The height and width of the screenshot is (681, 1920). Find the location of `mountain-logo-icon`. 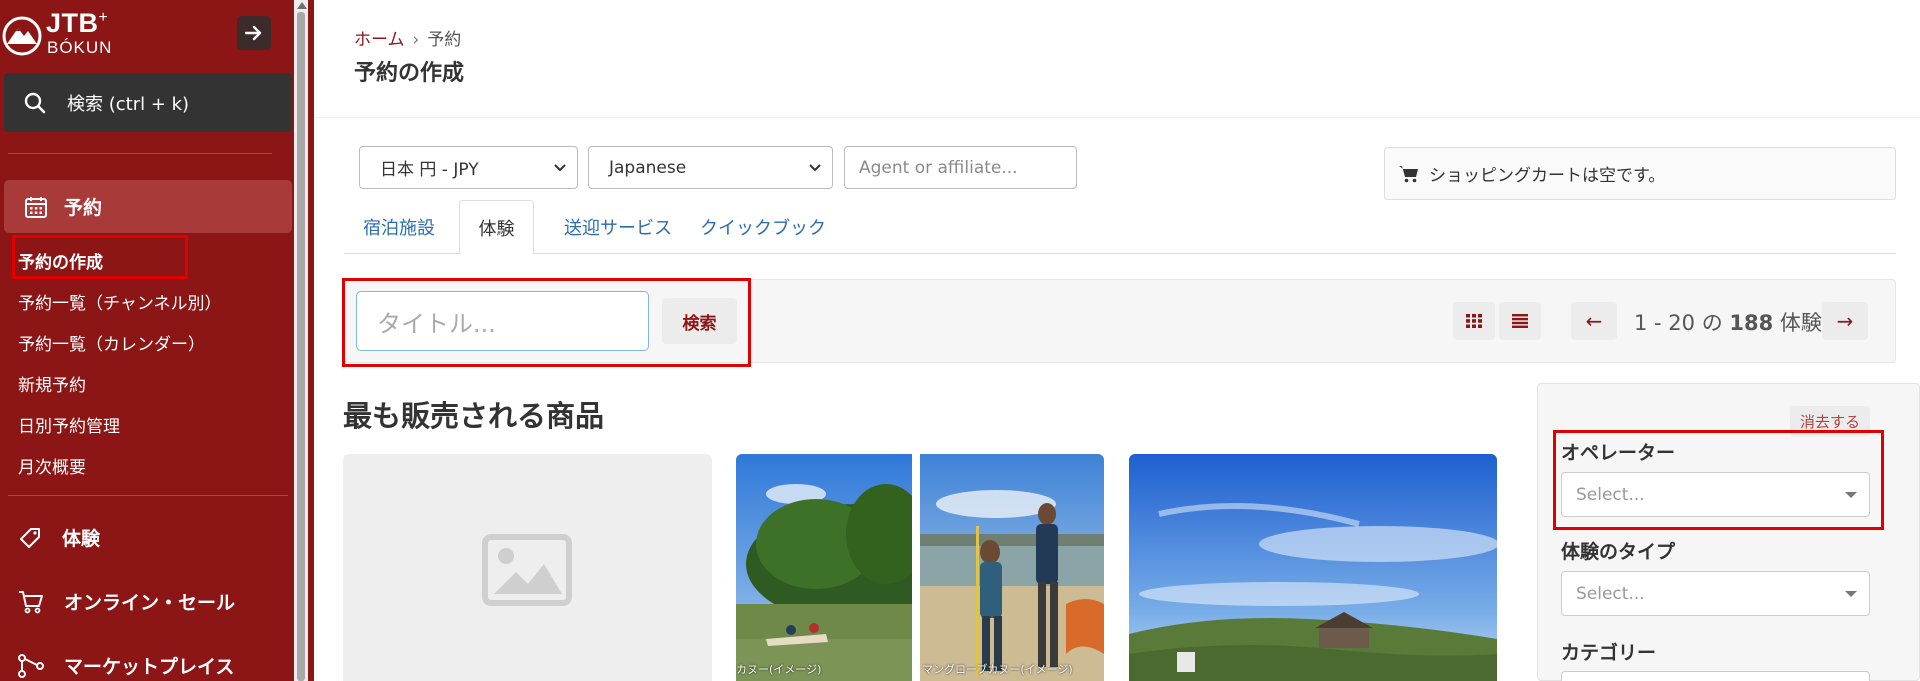

mountain-logo-icon is located at coordinates (22, 36).